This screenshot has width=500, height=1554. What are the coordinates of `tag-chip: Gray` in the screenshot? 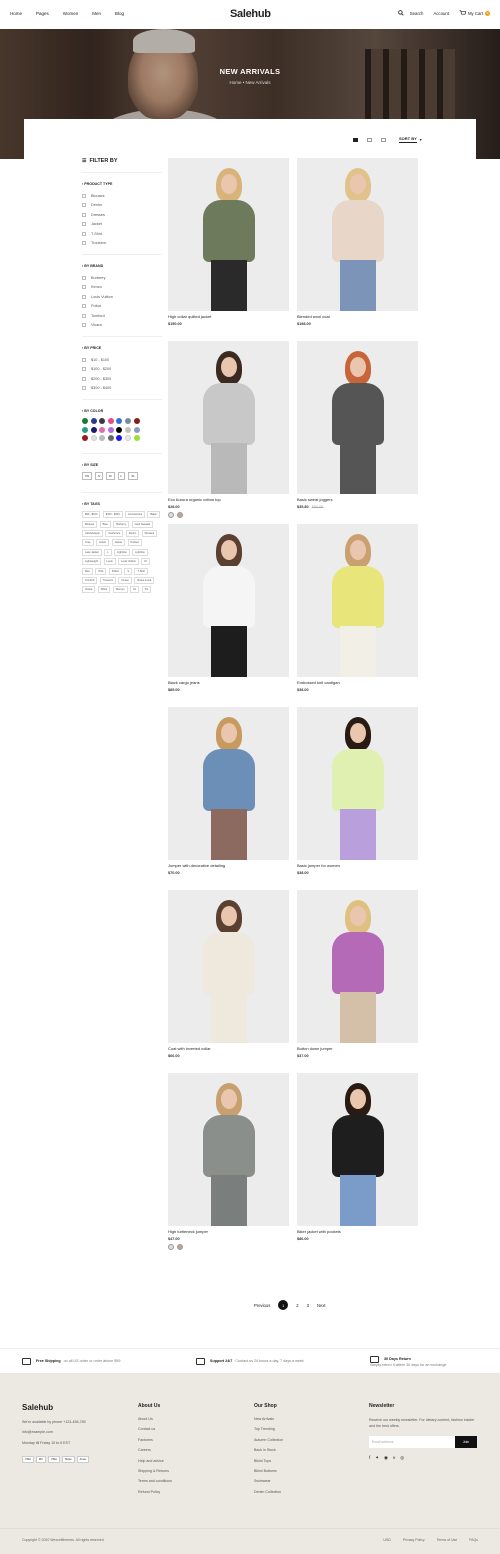 It's located at (88, 543).